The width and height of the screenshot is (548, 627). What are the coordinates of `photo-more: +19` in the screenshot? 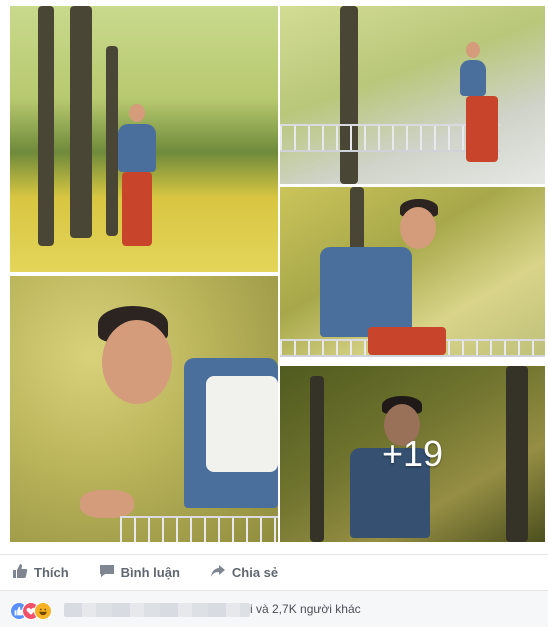 It's located at (412, 454).